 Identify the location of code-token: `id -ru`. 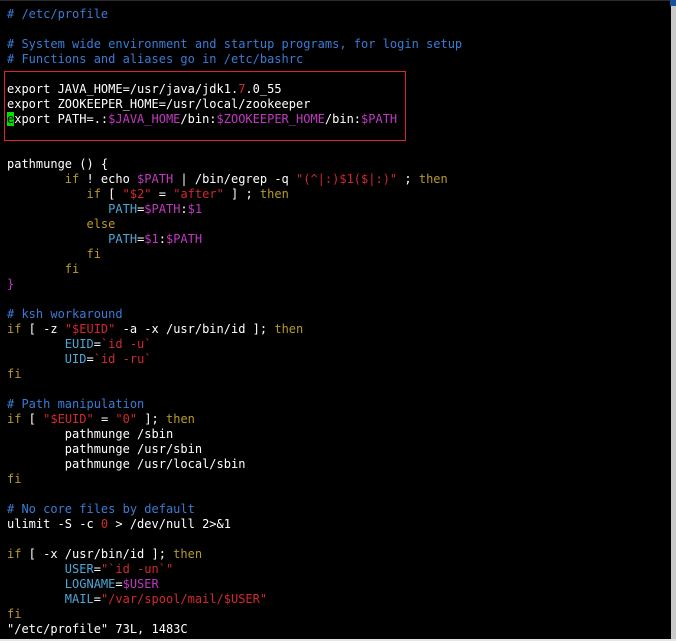
(122, 359).